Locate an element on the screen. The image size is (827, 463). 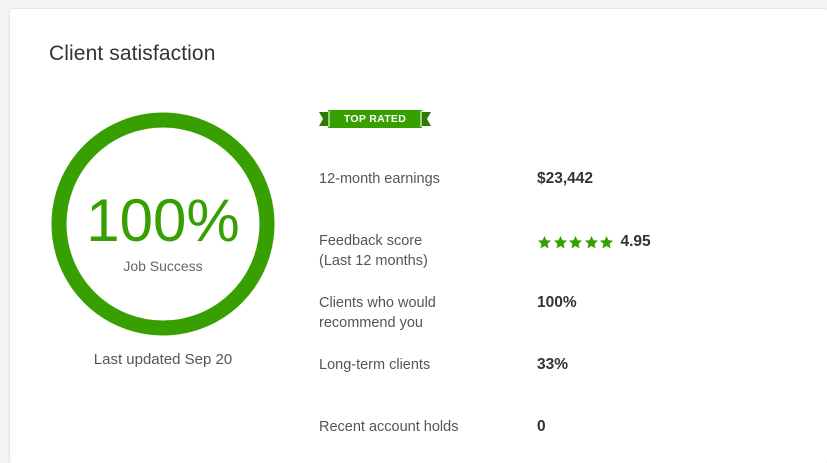
earnings-value: $23,442 is located at coordinates (565, 178).